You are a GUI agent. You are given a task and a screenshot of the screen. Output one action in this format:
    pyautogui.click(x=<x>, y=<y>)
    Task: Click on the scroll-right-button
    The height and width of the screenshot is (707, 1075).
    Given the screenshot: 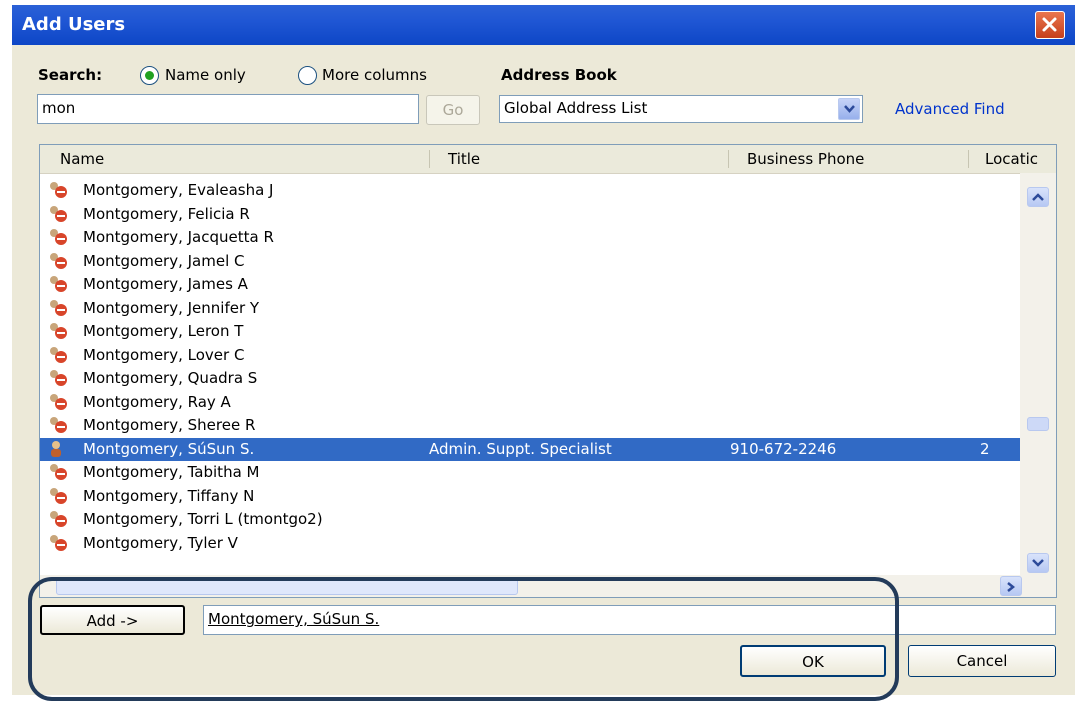 What is the action you would take?
    pyautogui.click(x=1011, y=586)
    